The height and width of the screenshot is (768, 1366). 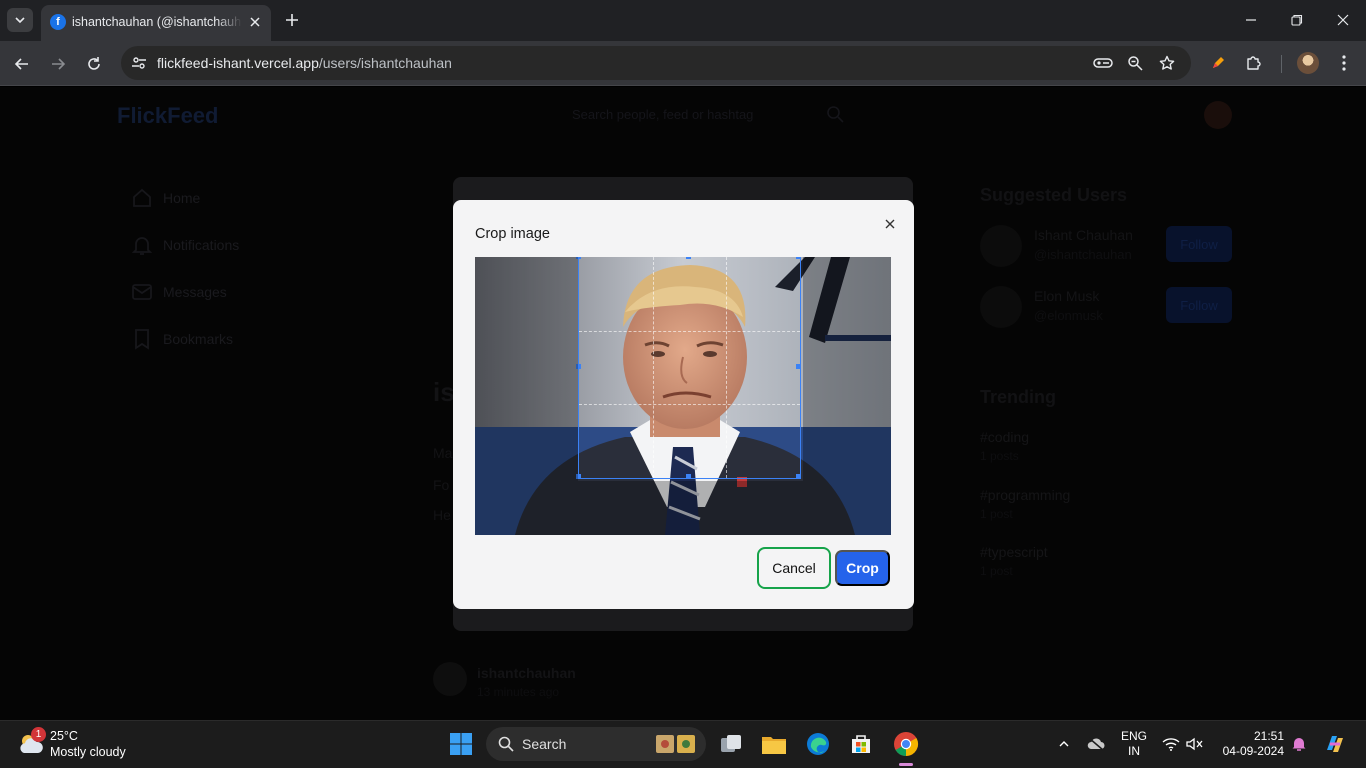 I want to click on chrome-icon, so click(x=906, y=744).